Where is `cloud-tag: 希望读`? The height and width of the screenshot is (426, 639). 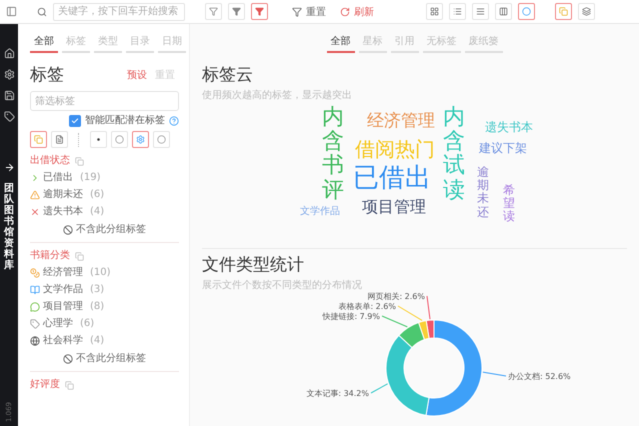 cloud-tag: 希望读 is located at coordinates (509, 204).